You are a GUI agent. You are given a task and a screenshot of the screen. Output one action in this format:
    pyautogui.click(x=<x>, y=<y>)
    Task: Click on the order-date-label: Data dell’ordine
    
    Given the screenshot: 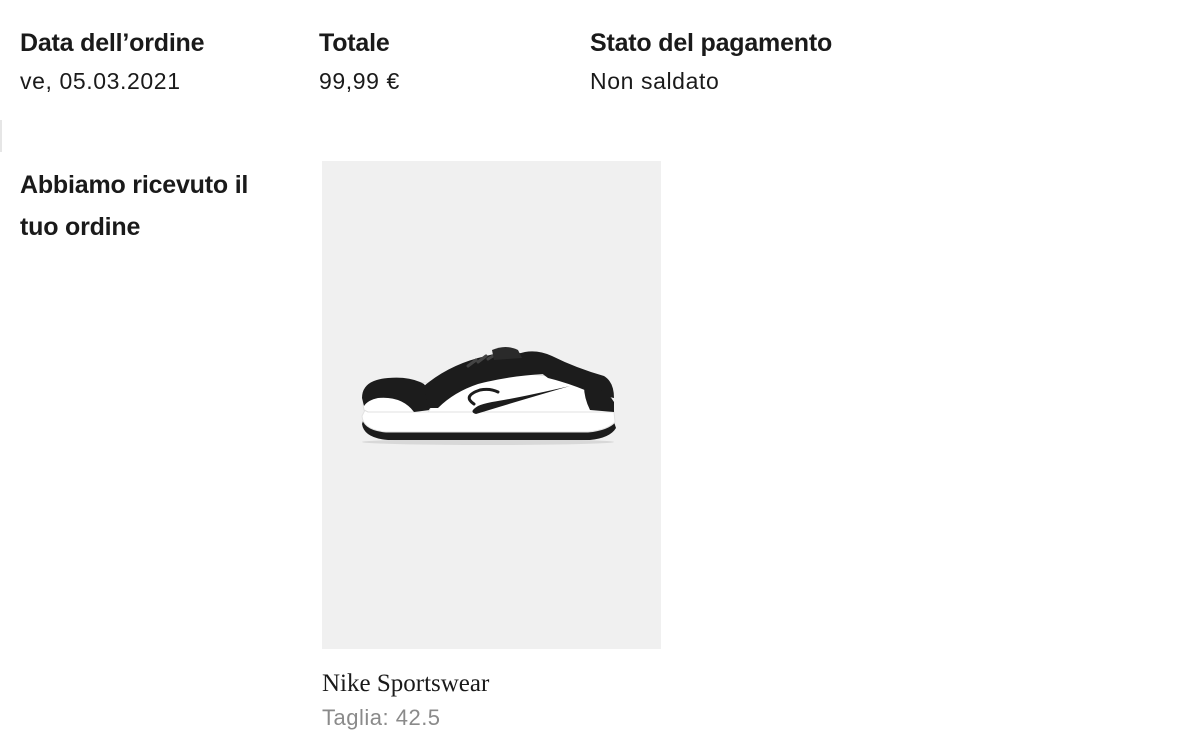 What is the action you would take?
    pyautogui.click(x=112, y=43)
    